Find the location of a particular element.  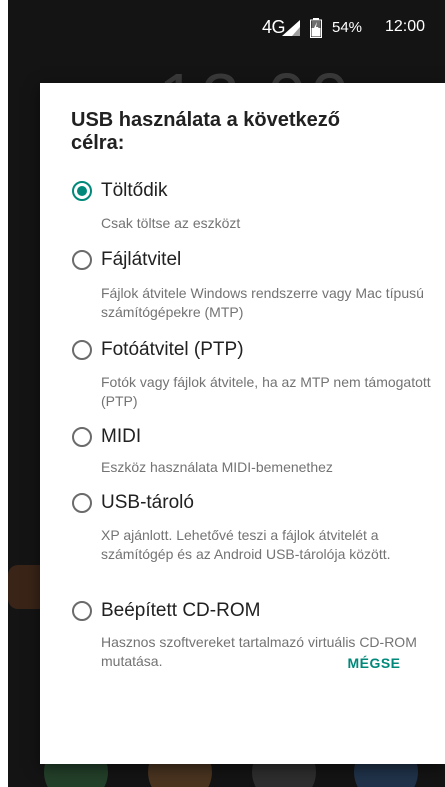

option-label: USB-tároló is located at coordinates (147, 502).